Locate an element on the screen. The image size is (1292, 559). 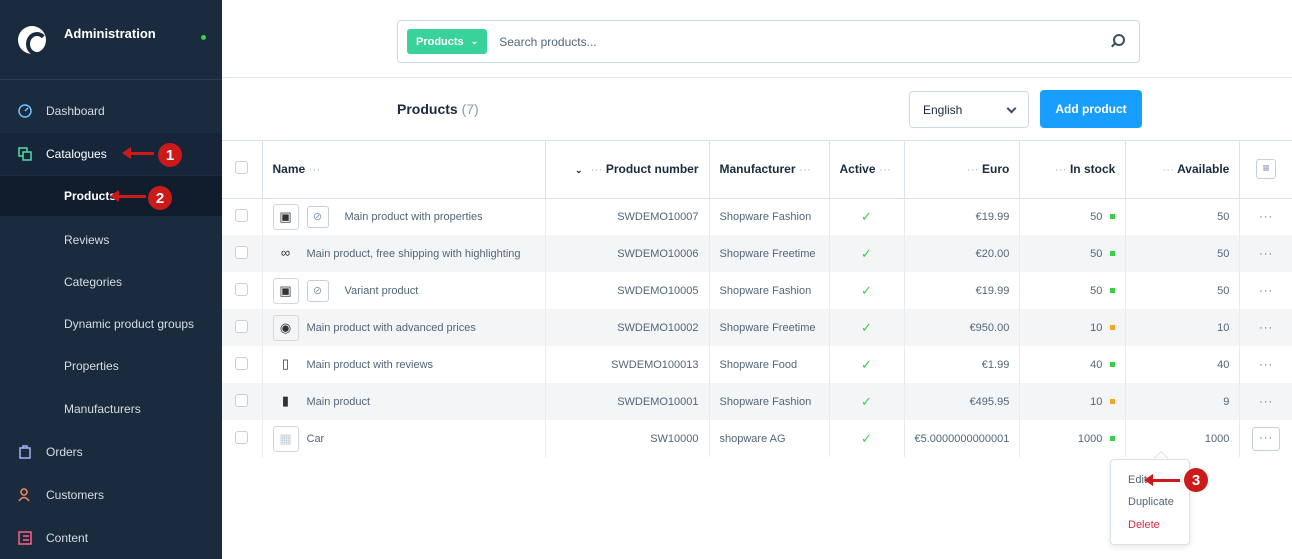
language-select: English is located at coordinates (969, 109).